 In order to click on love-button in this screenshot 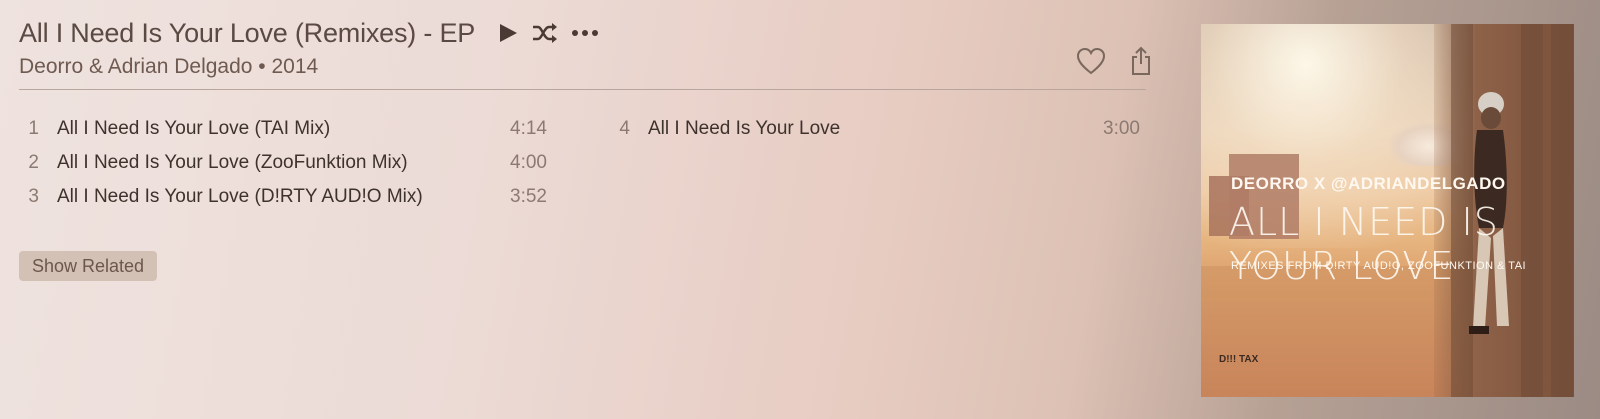, I will do `click(1091, 61)`.